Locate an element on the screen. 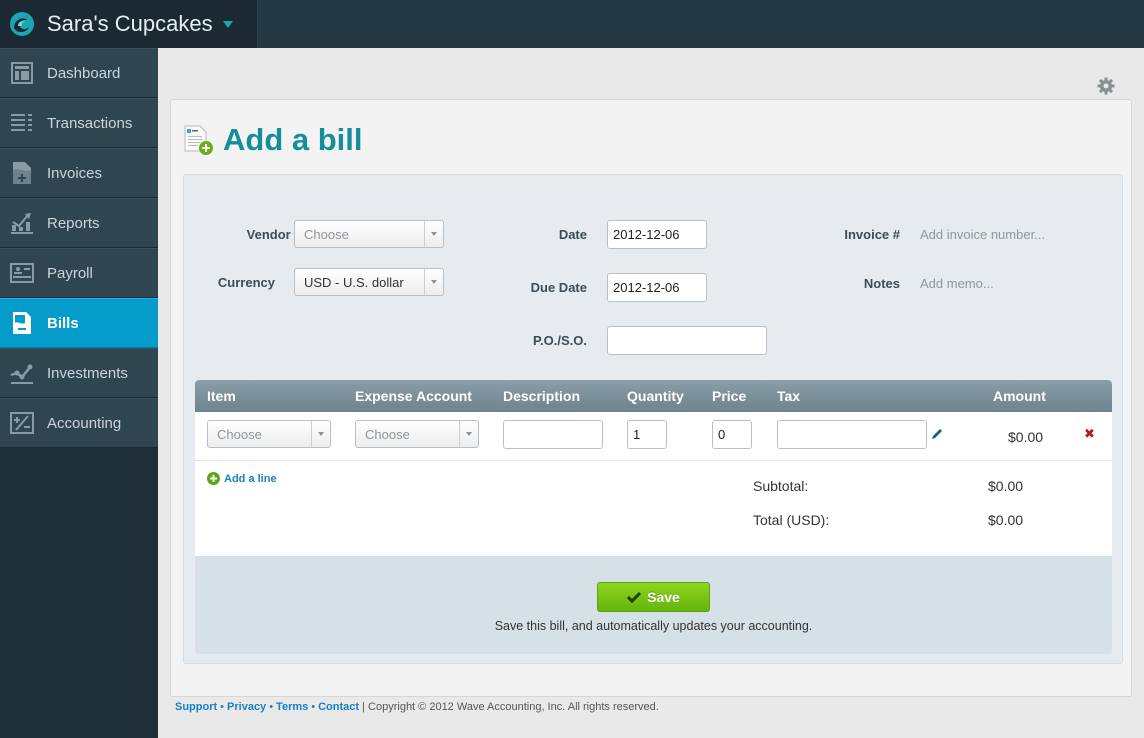 The height and width of the screenshot is (738, 1144). company-switcher: Sara's Cupcakes is located at coordinates (129, 24).